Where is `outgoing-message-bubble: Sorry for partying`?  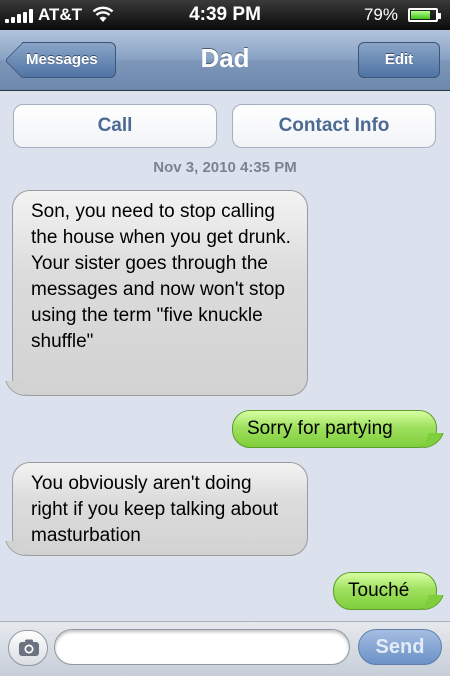
outgoing-message-bubble: Sorry for partying is located at coordinates (338, 429).